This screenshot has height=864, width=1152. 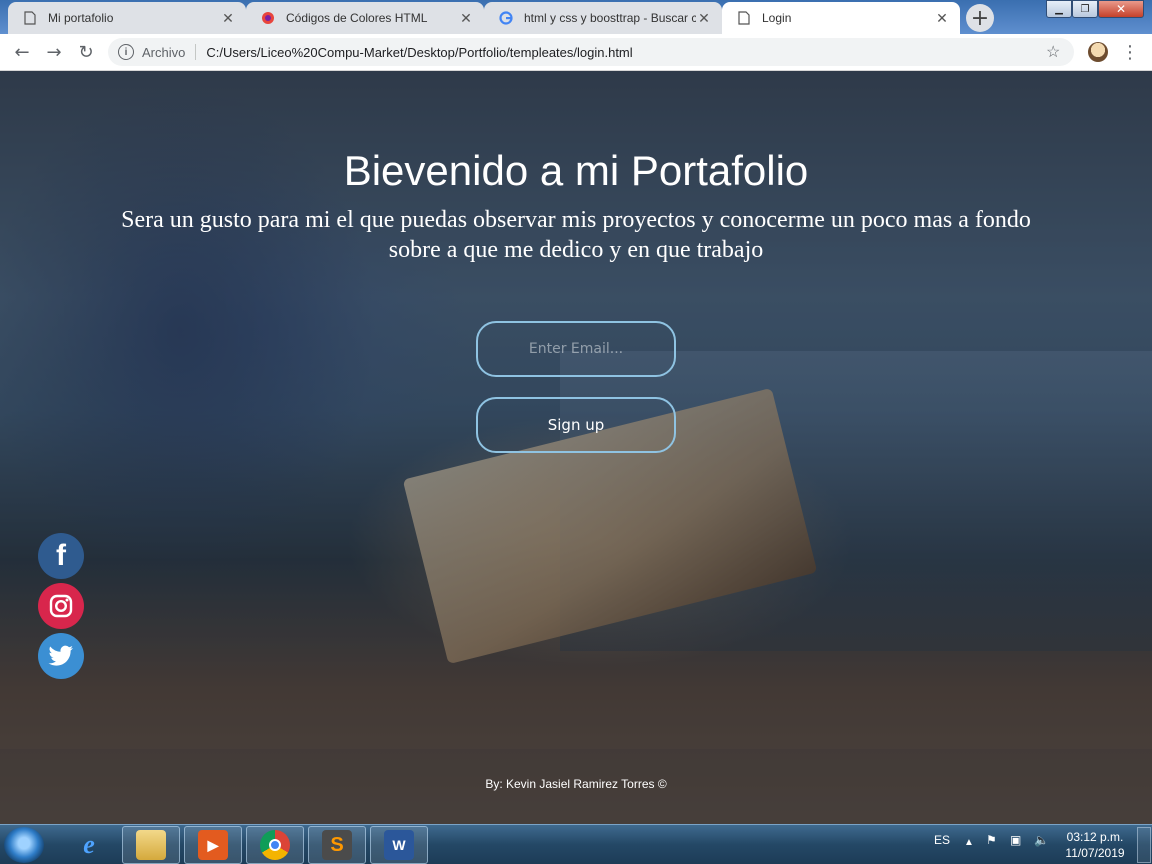 I want to click on tab-title: Login, so click(x=777, y=18).